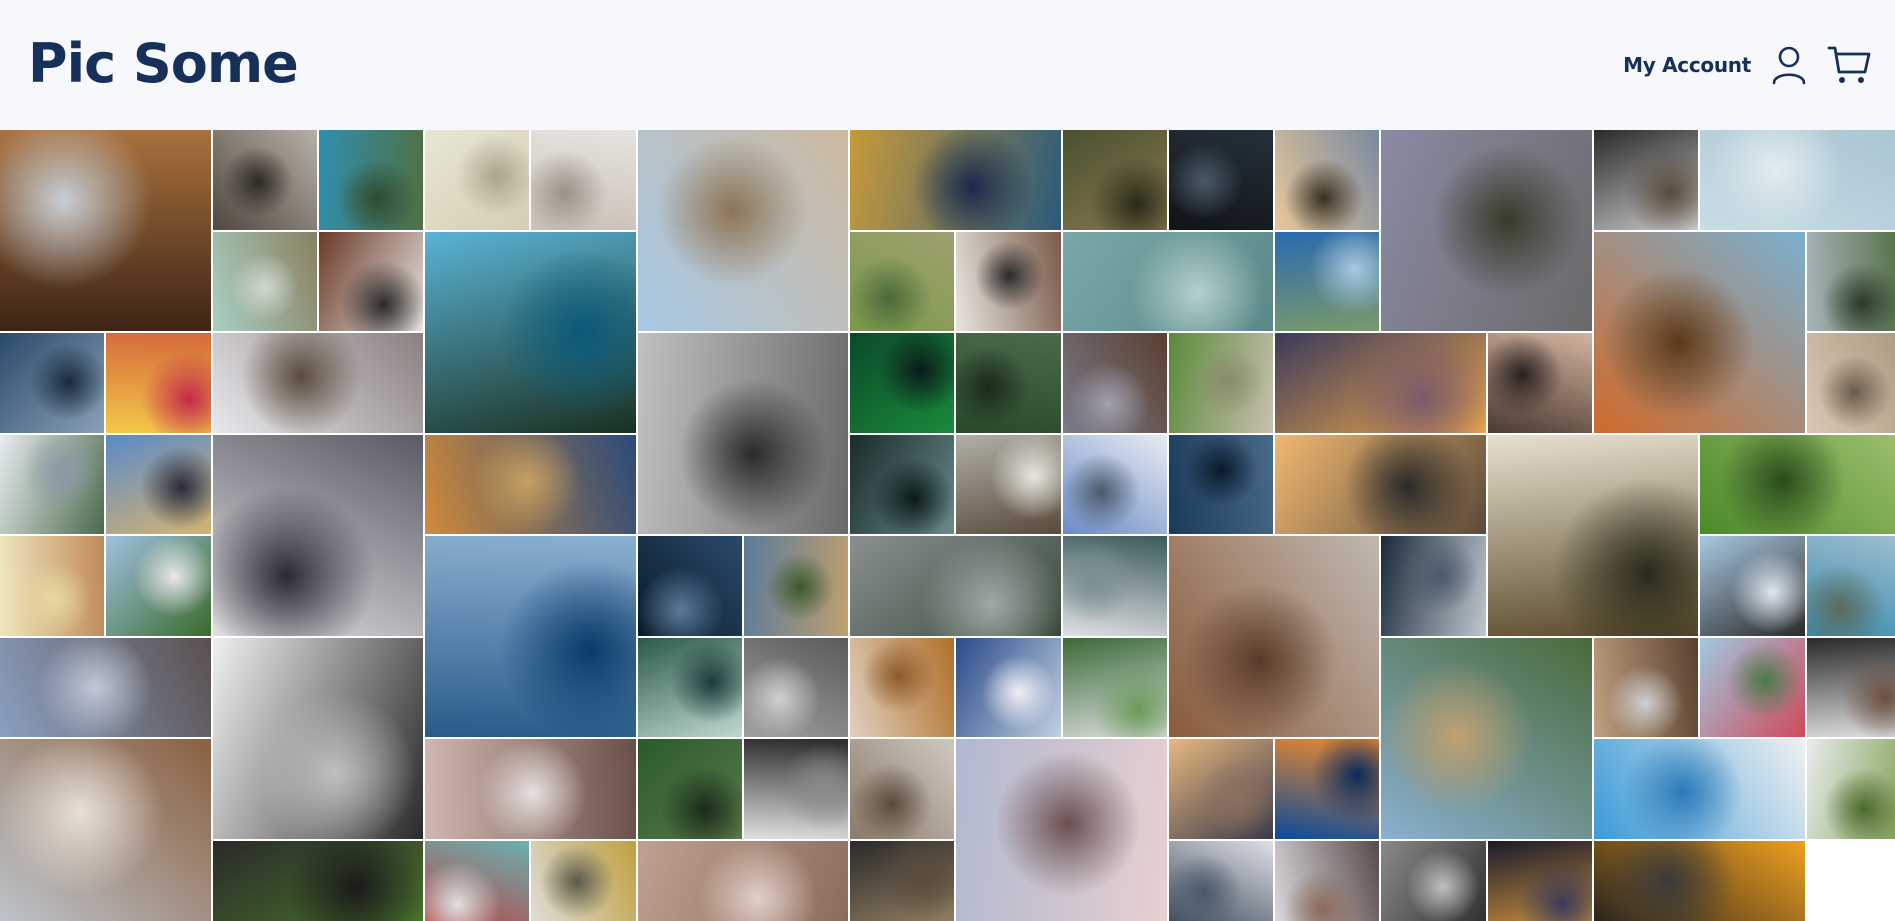 Image resolution: width=1895 pixels, height=921 pixels. What do you see at coordinates (1849, 65) in the screenshot?
I see `cart-icon` at bounding box center [1849, 65].